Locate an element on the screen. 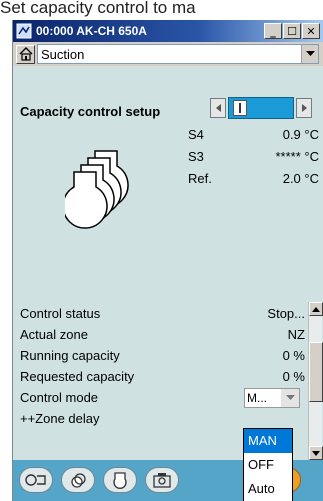  compressor-icon is located at coordinates (120, 480).